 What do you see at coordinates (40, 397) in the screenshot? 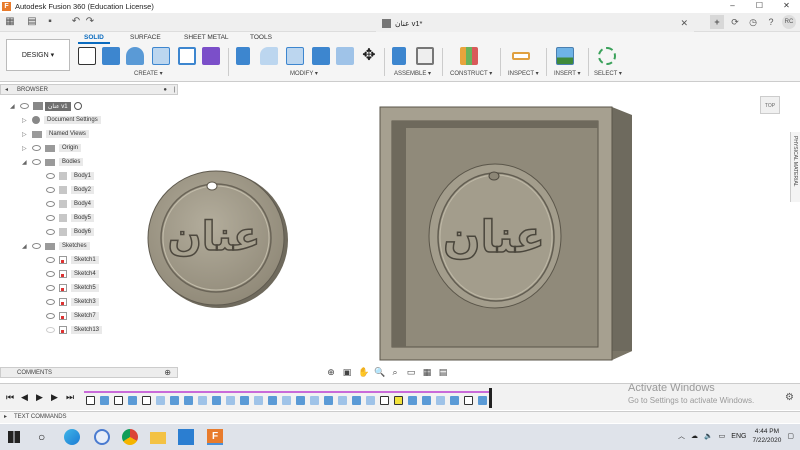
I see `timeline-play-icon: ▶` at bounding box center [40, 397].